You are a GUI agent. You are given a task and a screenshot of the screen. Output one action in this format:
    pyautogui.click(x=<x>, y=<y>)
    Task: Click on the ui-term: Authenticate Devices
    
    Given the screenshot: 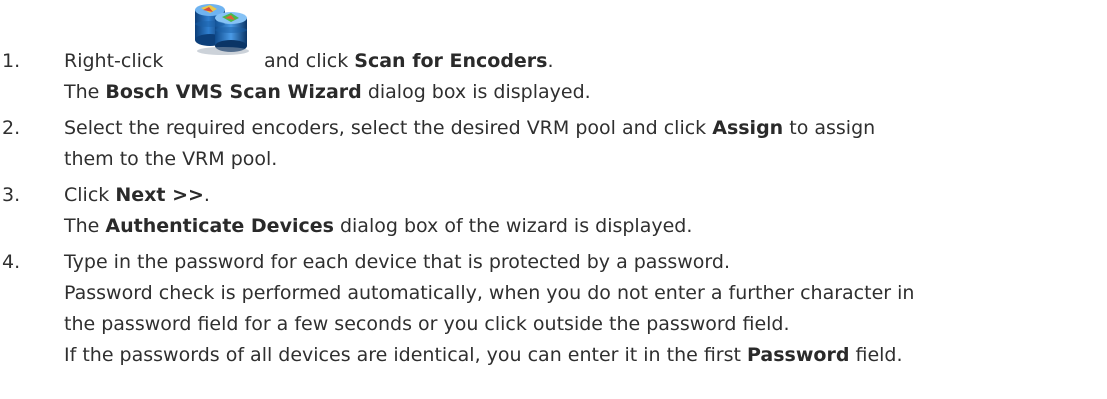 What is the action you would take?
    pyautogui.click(x=219, y=226)
    